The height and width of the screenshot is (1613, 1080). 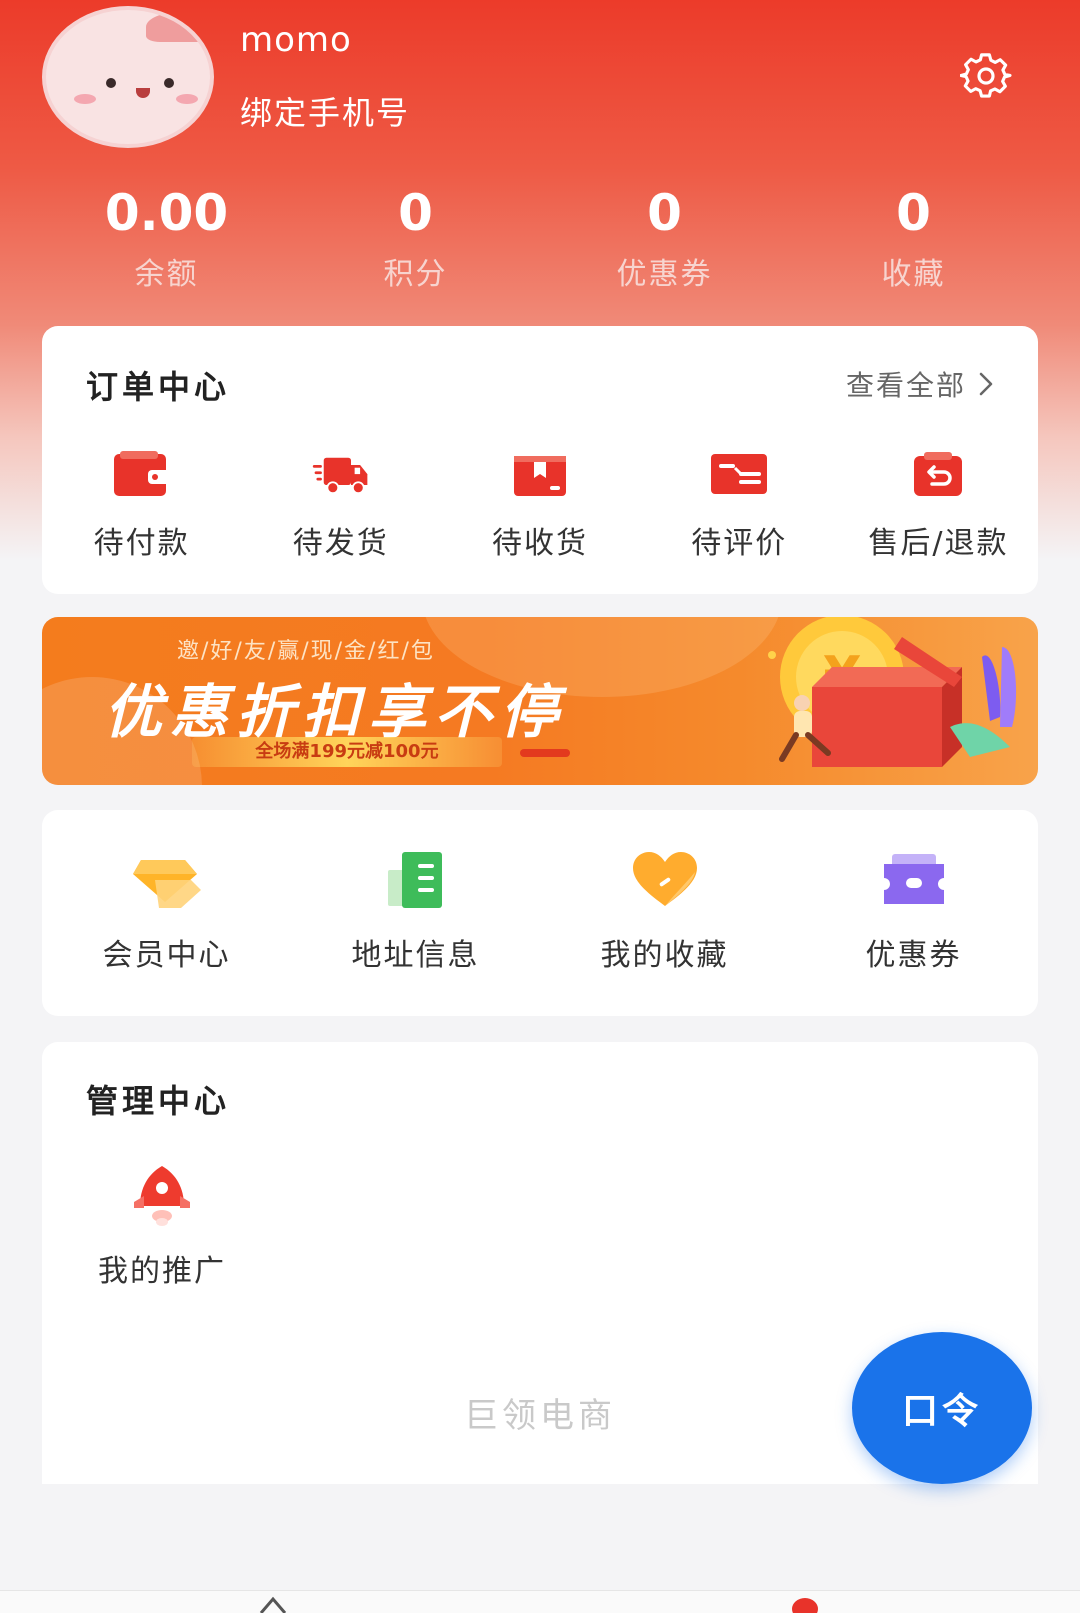 What do you see at coordinates (913, 912) in the screenshot?
I see `quick-item-coupons: 优惠券` at bounding box center [913, 912].